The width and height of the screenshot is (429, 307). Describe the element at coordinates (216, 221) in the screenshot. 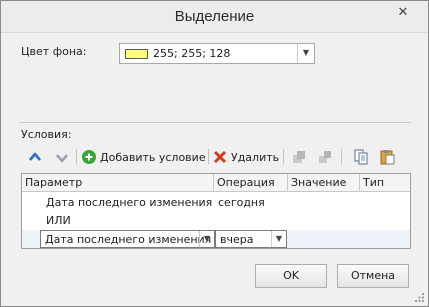

I see `table-row: ИЛИ` at that location.